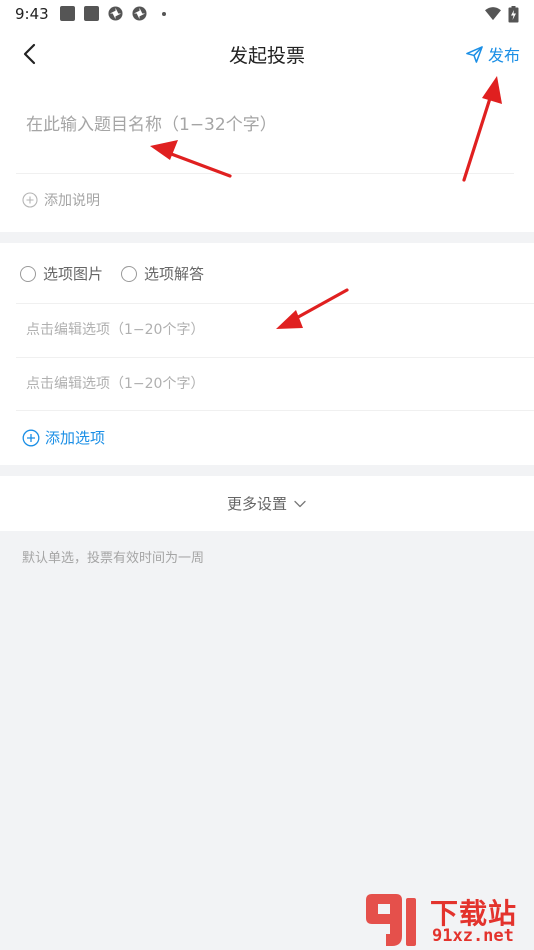  I want to click on watermark-url: 91xz.net, so click(473, 936).